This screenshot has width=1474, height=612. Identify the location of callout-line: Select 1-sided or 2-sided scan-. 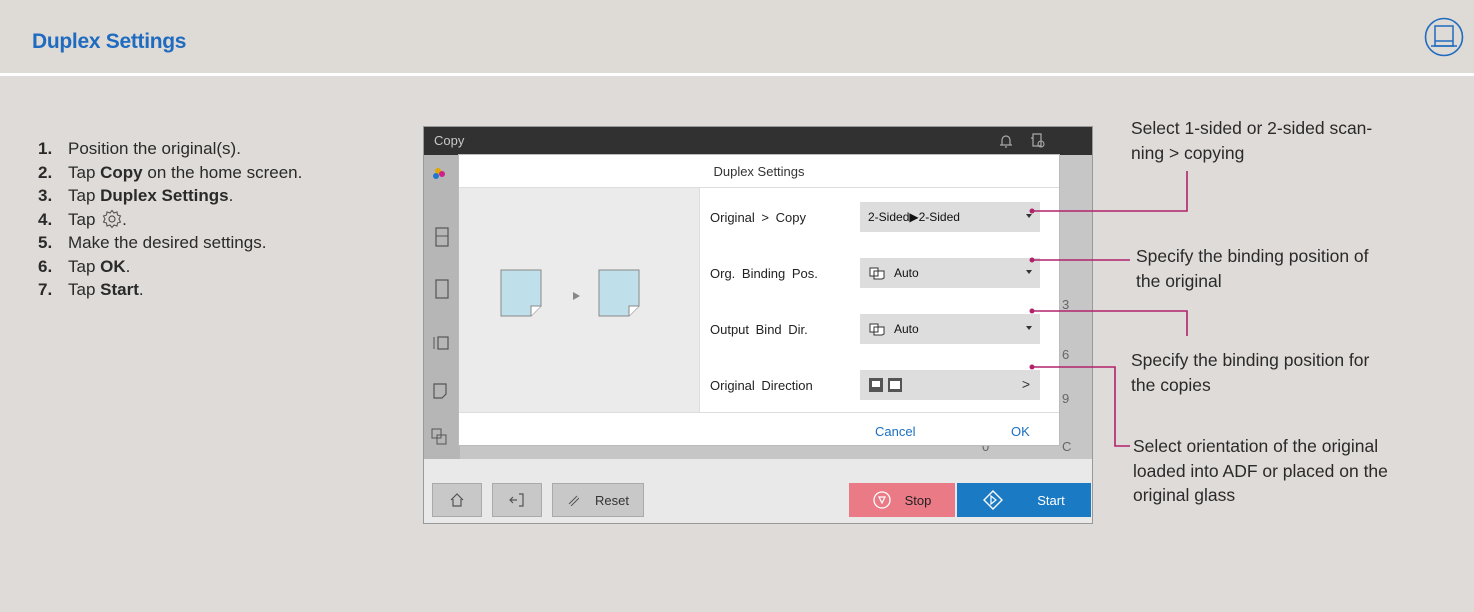
(1252, 128).